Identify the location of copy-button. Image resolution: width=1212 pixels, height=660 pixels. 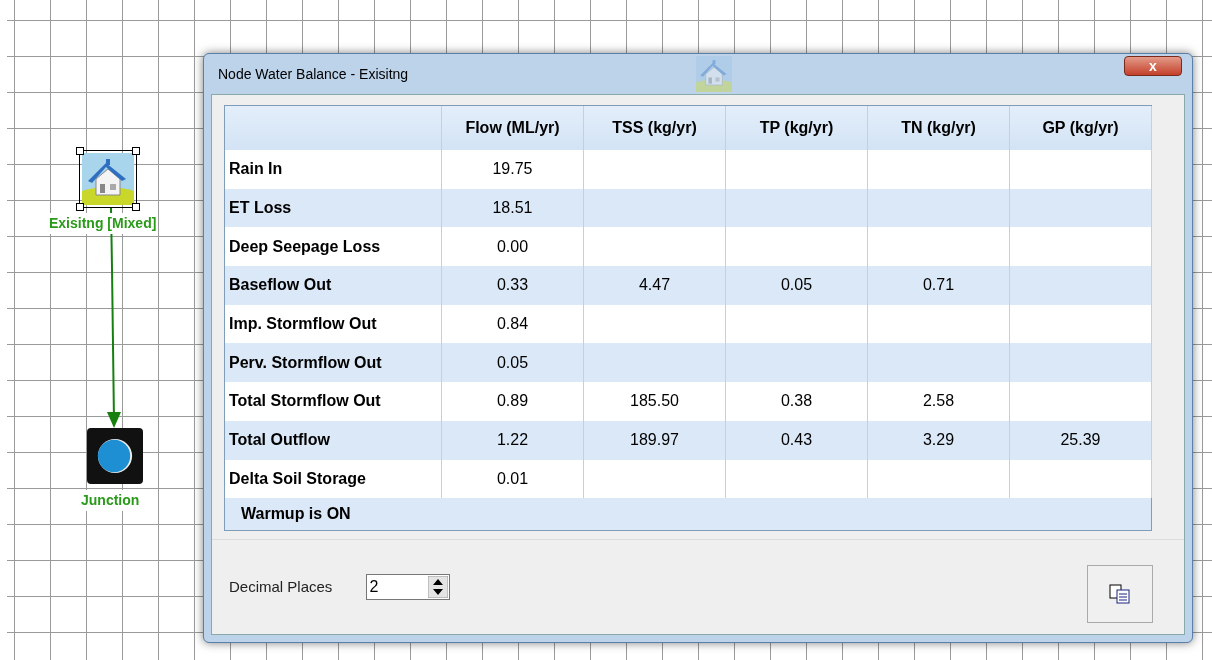
(1120, 594).